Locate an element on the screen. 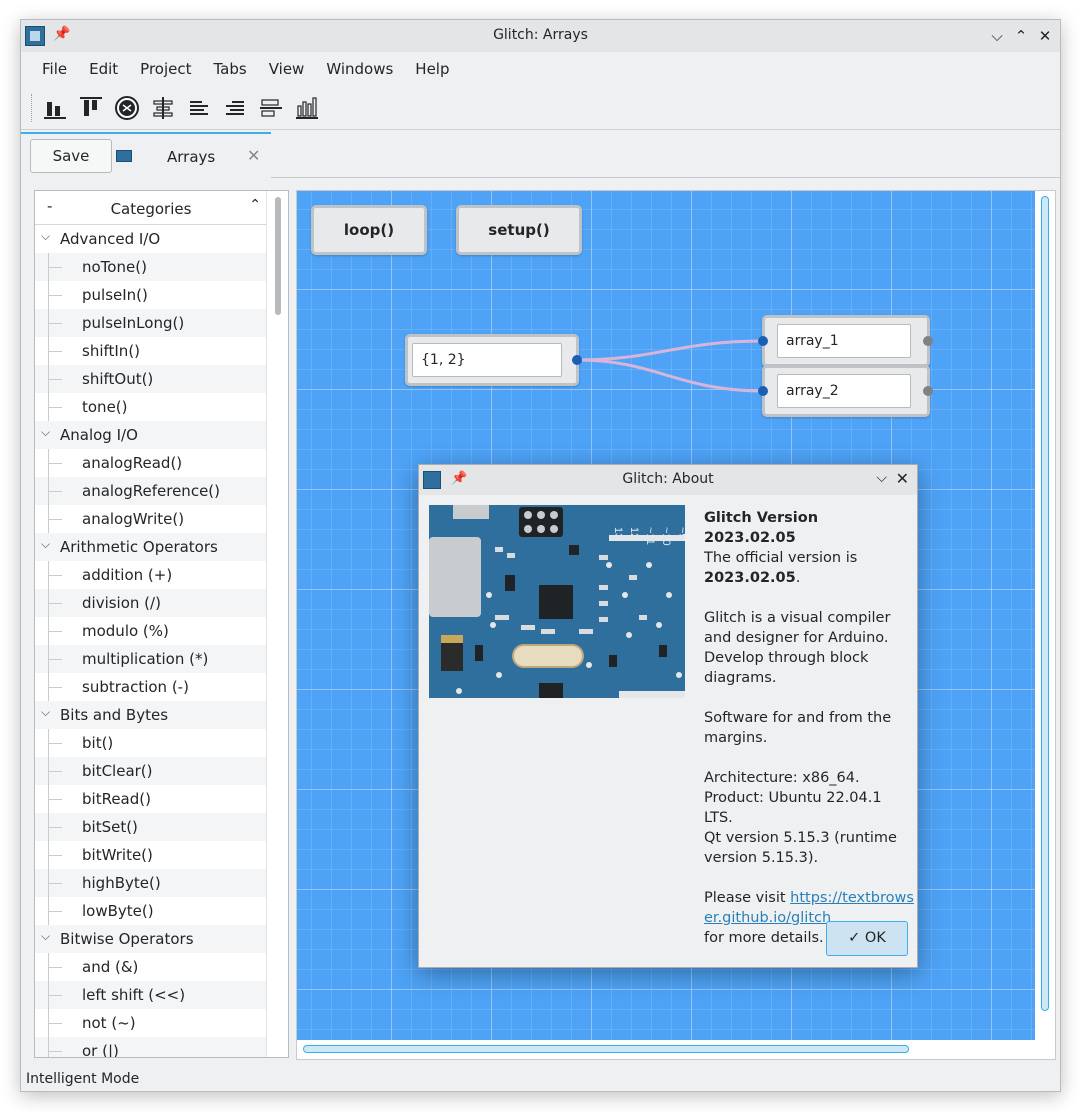 The image size is (1080, 1112). board-pin-12: 12 is located at coordinates (634, 533).